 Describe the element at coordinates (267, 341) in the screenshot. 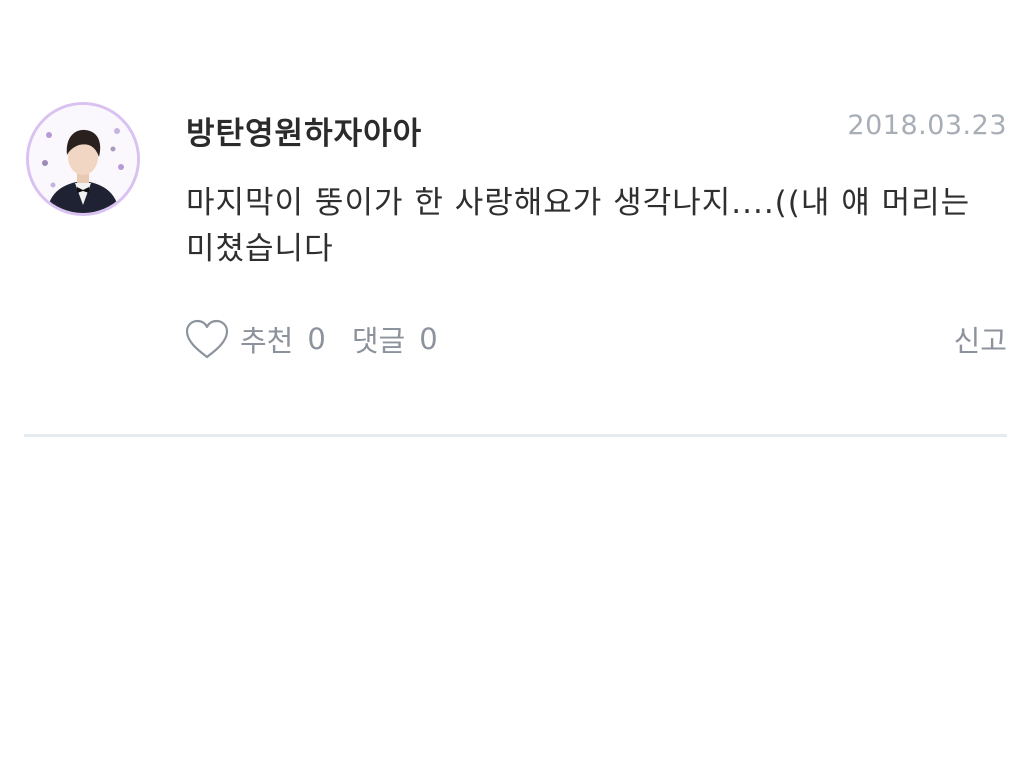

I see `like-label: 추천` at that location.